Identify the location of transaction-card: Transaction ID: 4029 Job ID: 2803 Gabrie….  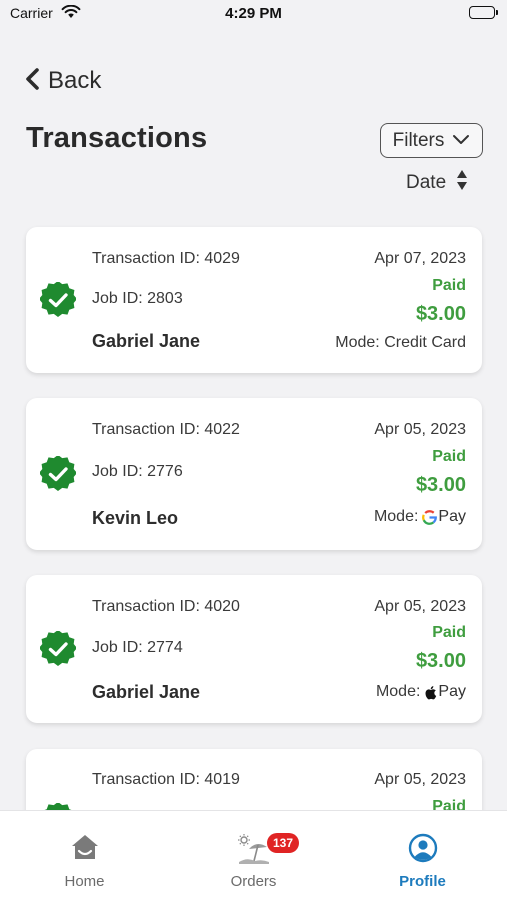
(254, 300).